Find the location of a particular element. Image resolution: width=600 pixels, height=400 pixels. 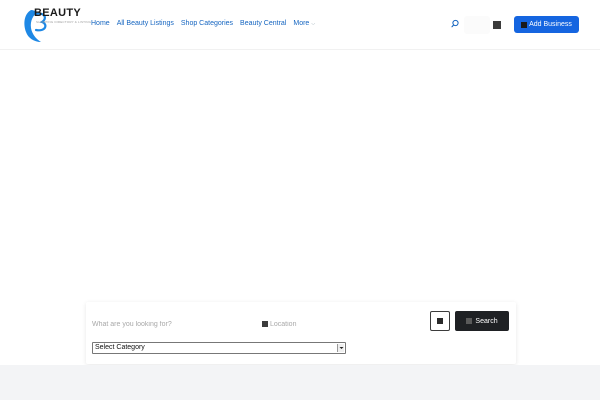

nav-item-more-label: More is located at coordinates (301, 23).